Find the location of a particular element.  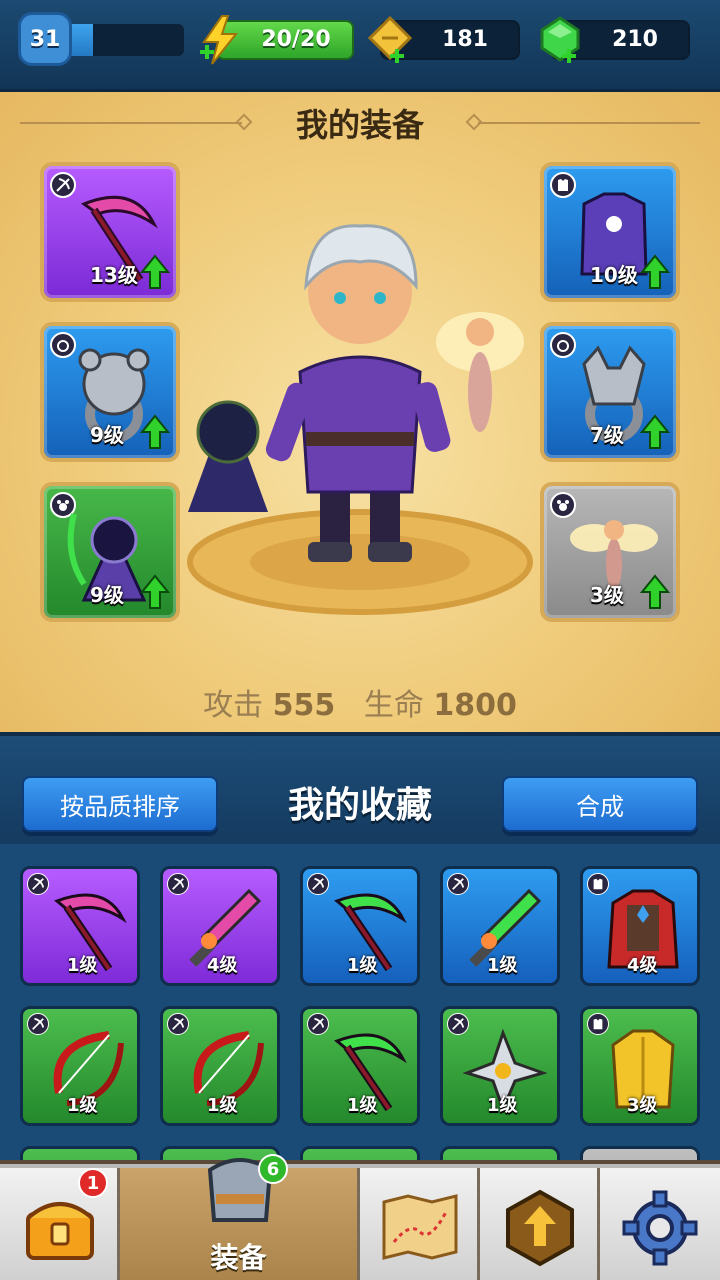

player-level: 31 is located at coordinates (45, 39).